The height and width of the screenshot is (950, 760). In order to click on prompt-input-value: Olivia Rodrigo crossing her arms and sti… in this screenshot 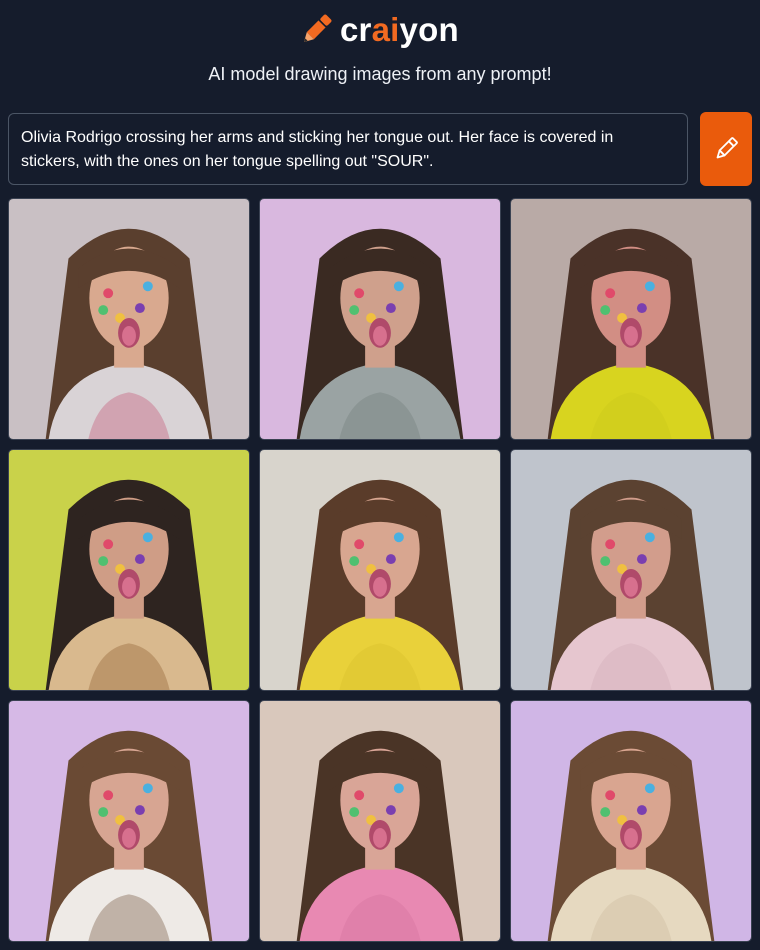, I will do `click(348, 150)`.